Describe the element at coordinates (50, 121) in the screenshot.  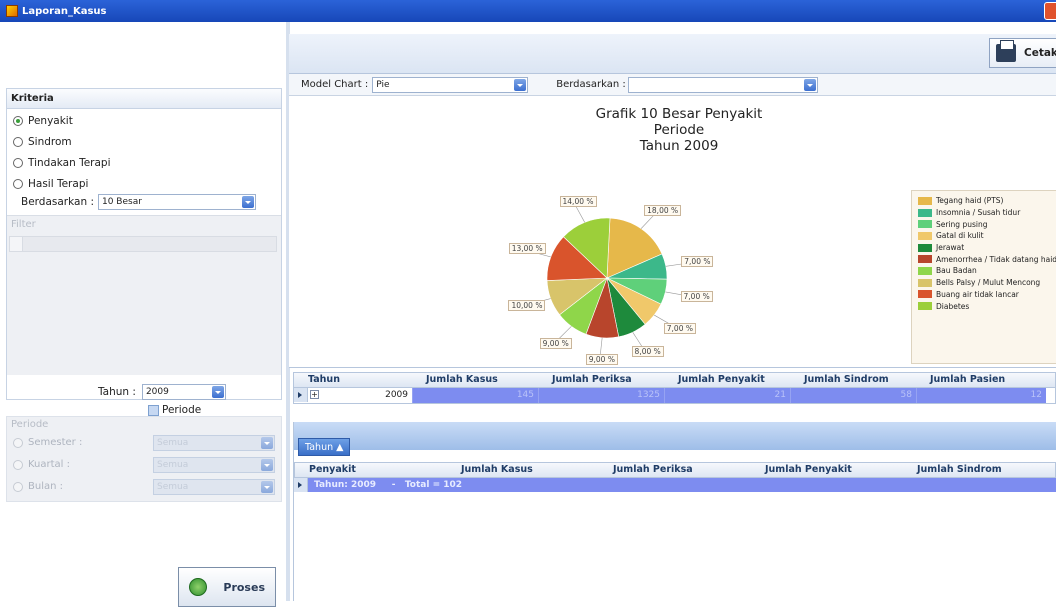
I see `radio-label: Penyakit` at that location.